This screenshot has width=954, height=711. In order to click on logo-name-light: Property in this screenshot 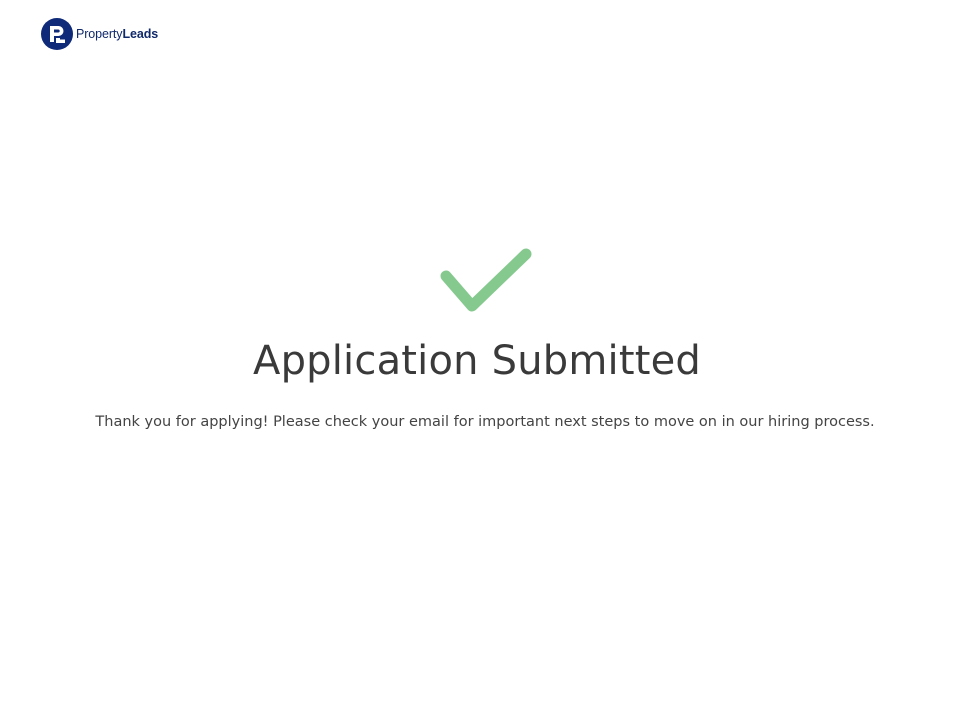, I will do `click(99, 33)`.